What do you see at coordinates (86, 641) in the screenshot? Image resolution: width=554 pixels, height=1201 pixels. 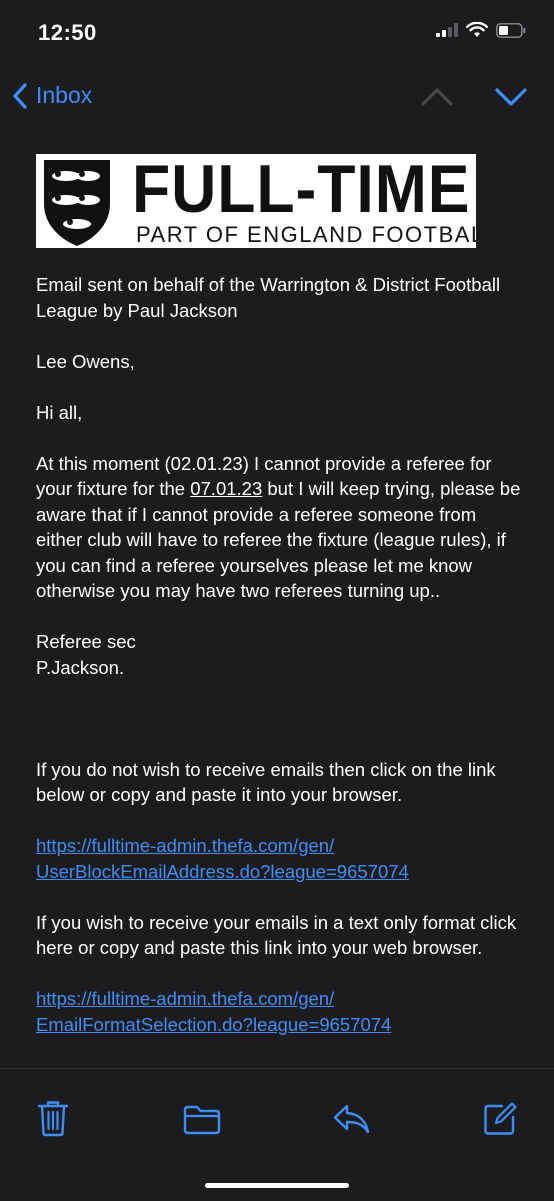 I see `signoff-line-1: Referee sec` at bounding box center [86, 641].